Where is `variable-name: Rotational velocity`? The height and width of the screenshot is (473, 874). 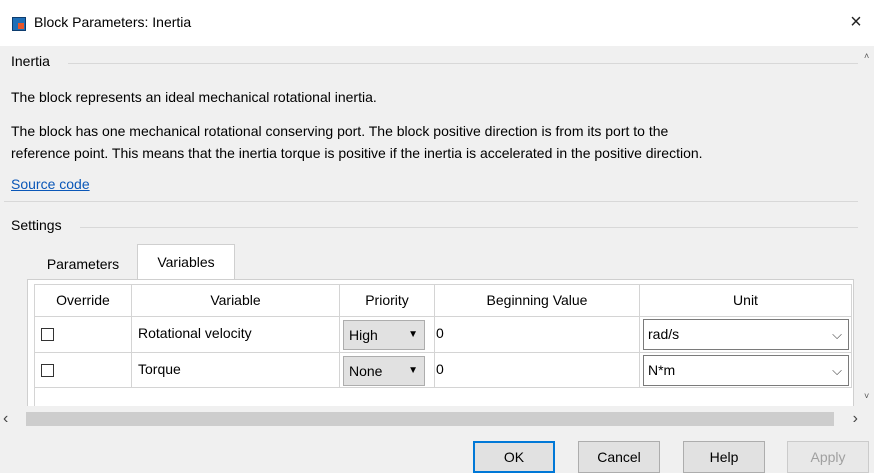 variable-name: Rotational velocity is located at coordinates (195, 333).